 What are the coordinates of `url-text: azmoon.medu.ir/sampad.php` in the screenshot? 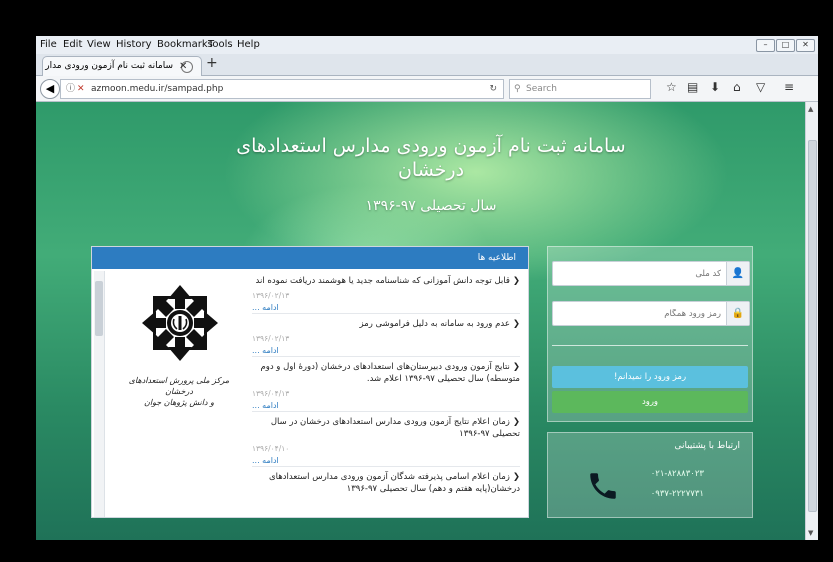 It's located at (157, 89).